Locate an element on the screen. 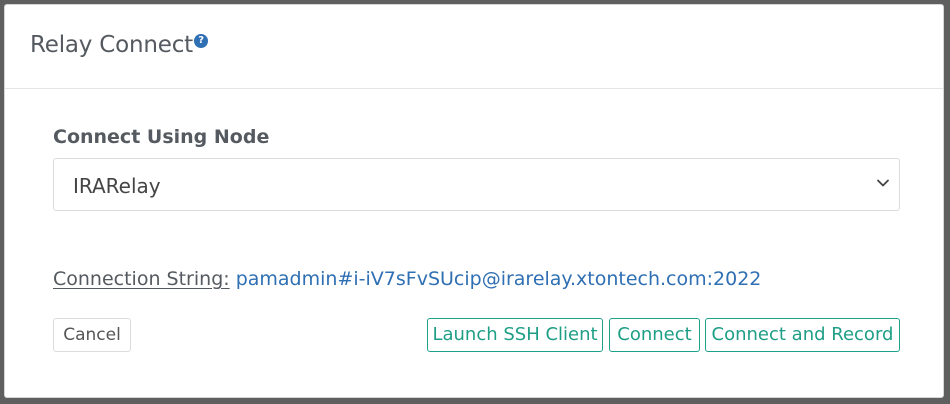 The height and width of the screenshot is (404, 950). node-select: IRARelay is located at coordinates (476, 184).